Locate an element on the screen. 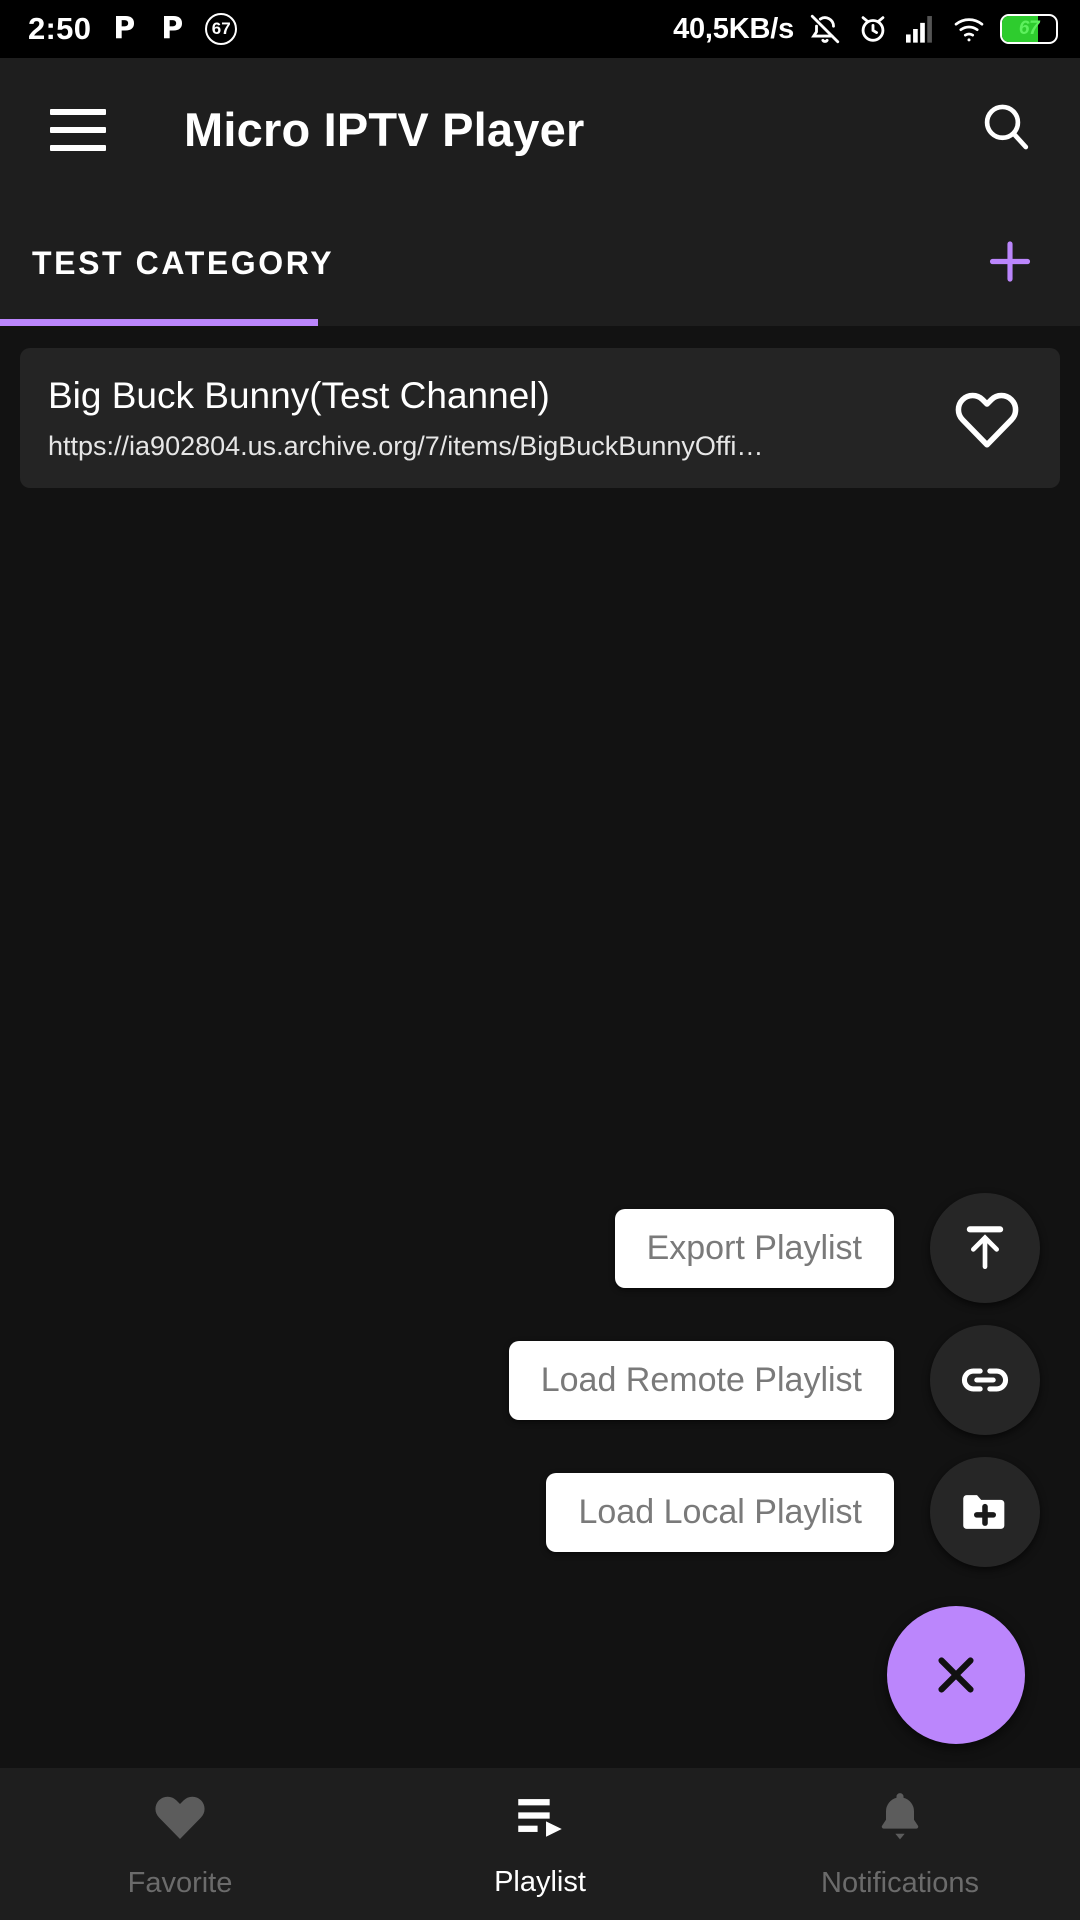 This screenshot has height=1920, width=1080. nav-item-favorite: Favorite is located at coordinates (180, 1844).